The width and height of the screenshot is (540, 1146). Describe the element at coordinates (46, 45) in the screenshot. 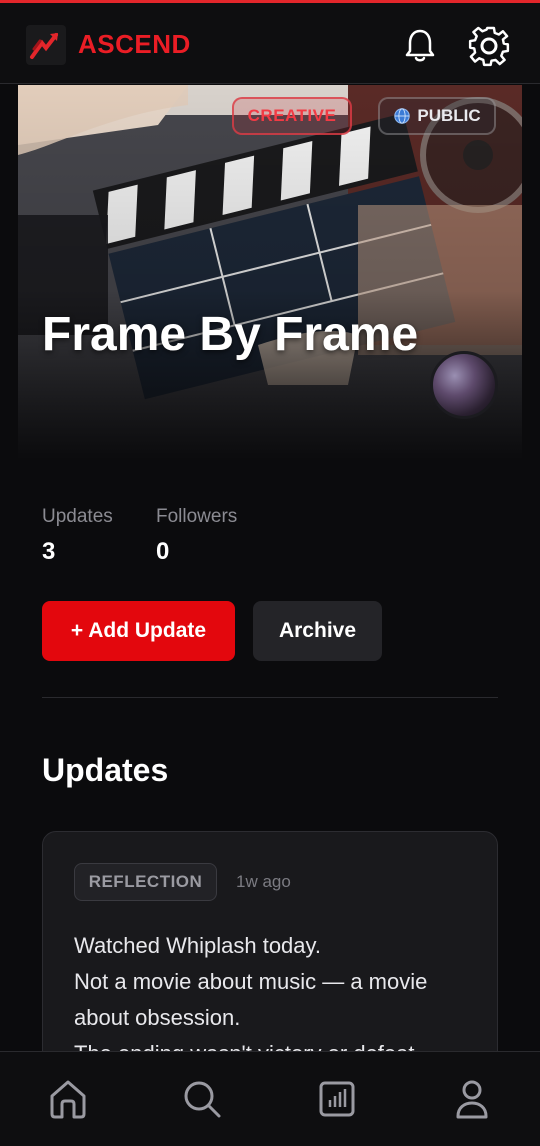

I see `ascend-logo-icon` at that location.